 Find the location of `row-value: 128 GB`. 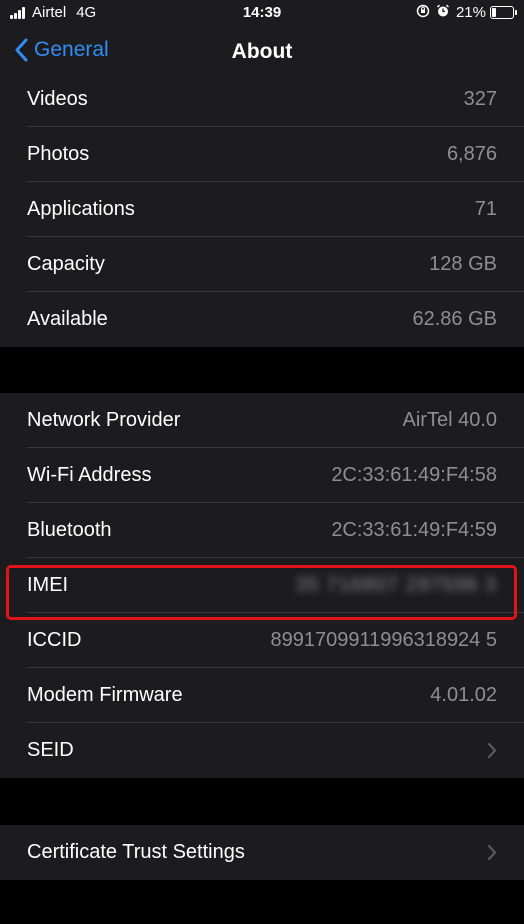

row-value: 128 GB is located at coordinates (463, 264).